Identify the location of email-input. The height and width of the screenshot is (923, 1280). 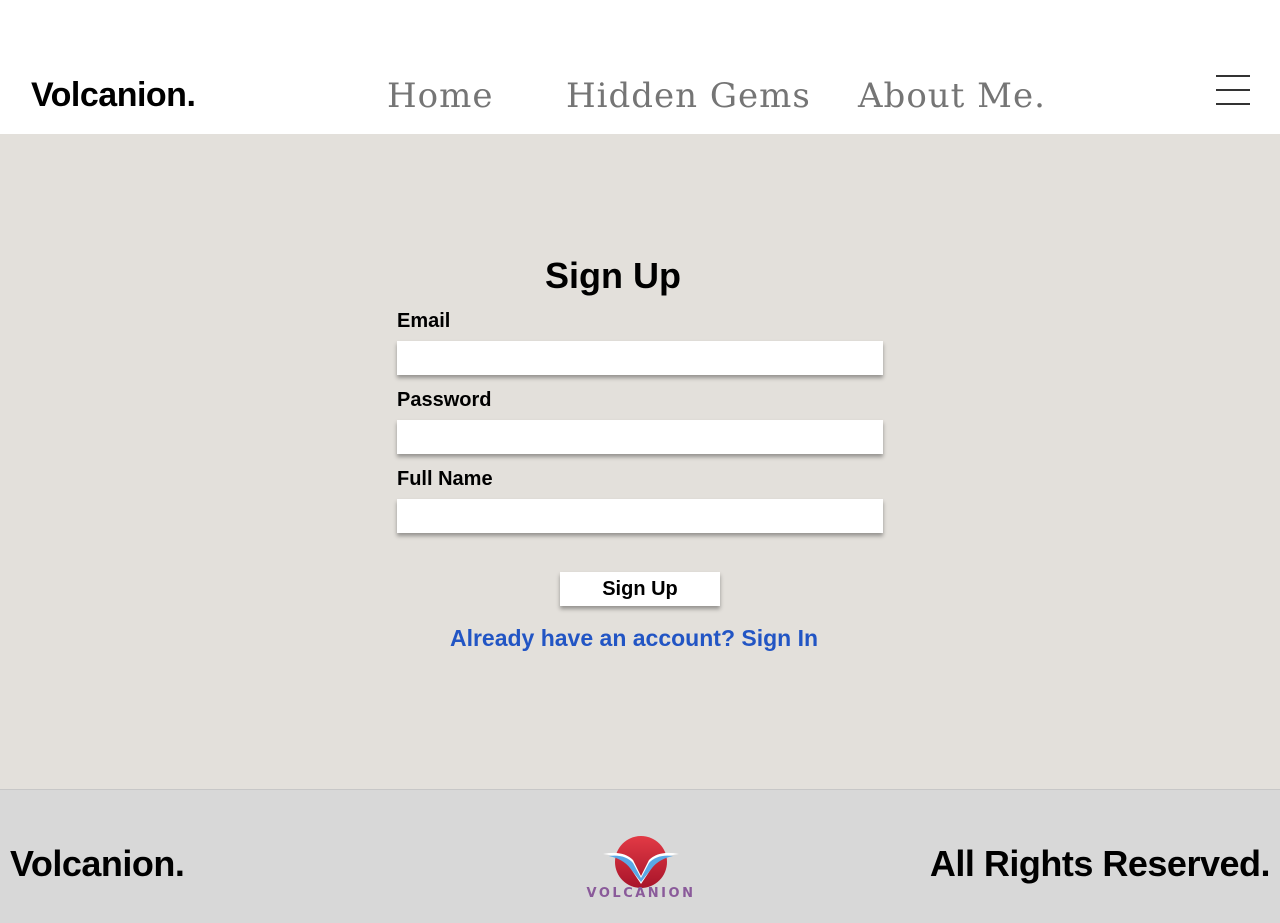
(640, 358).